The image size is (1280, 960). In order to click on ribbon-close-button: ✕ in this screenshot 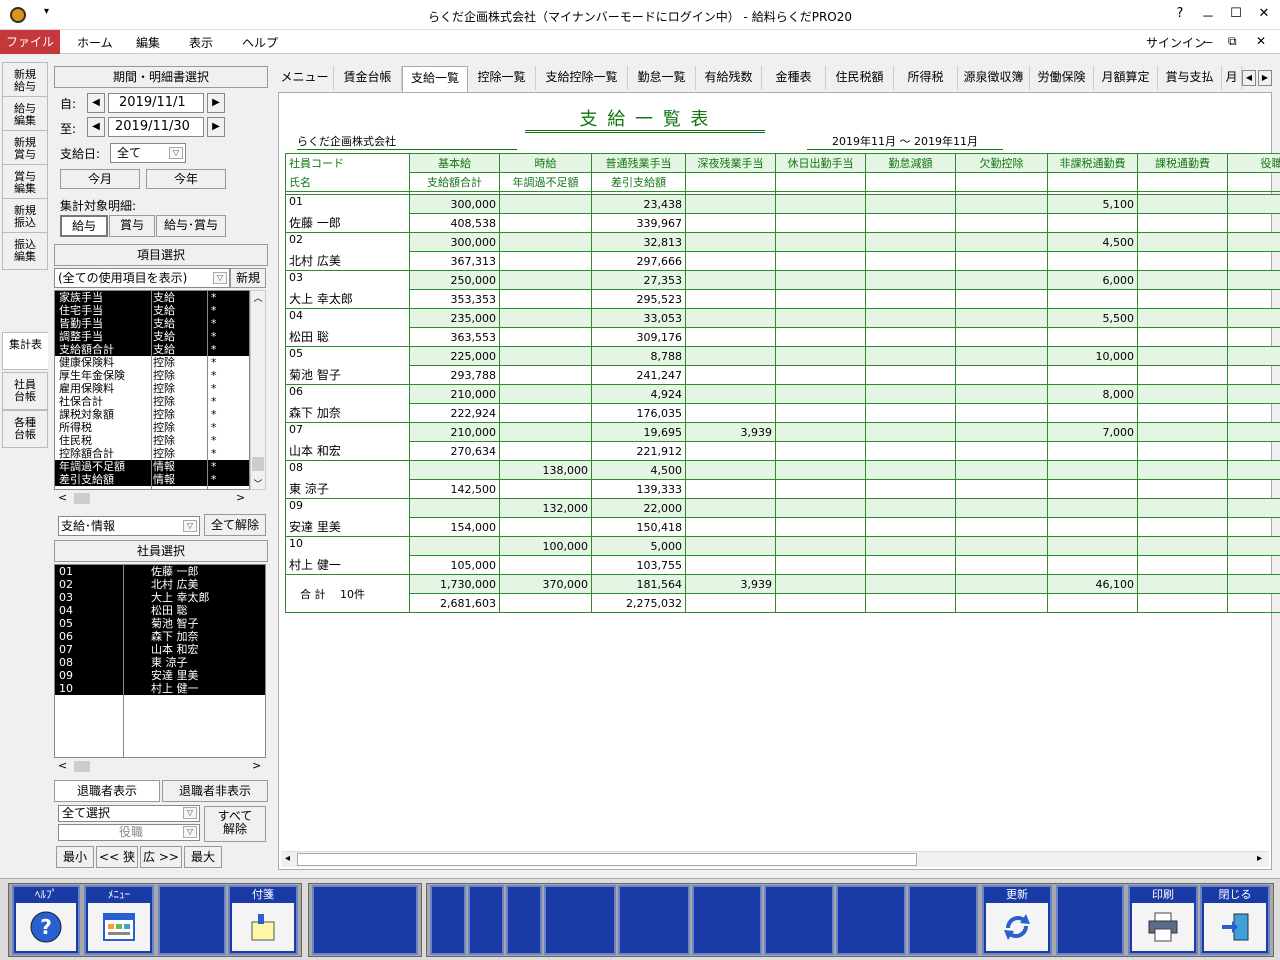, I will do `click(1261, 41)`.